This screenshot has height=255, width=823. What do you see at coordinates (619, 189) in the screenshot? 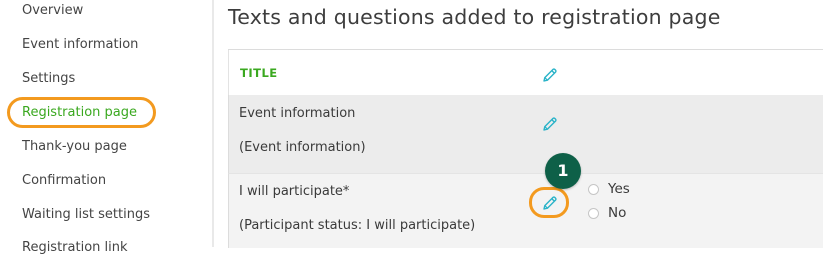
I see `radio-label: Yes` at bounding box center [619, 189].